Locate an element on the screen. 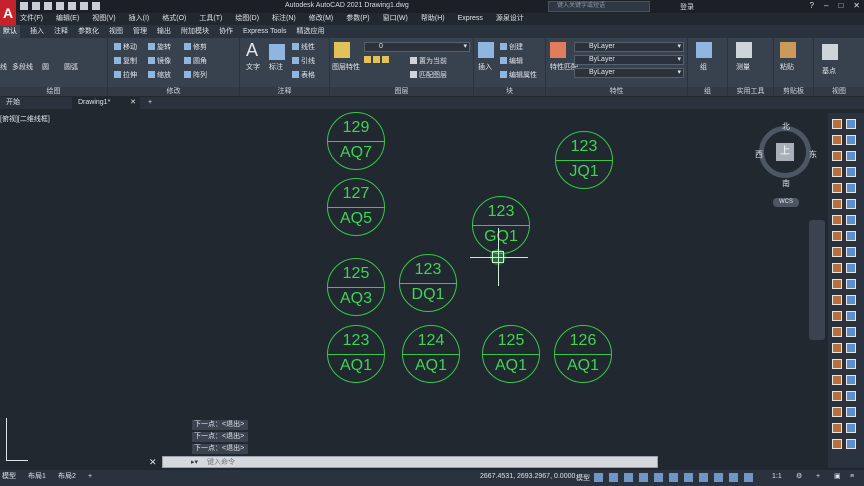  customization-icon: ≡ is located at coordinates (852, 477).